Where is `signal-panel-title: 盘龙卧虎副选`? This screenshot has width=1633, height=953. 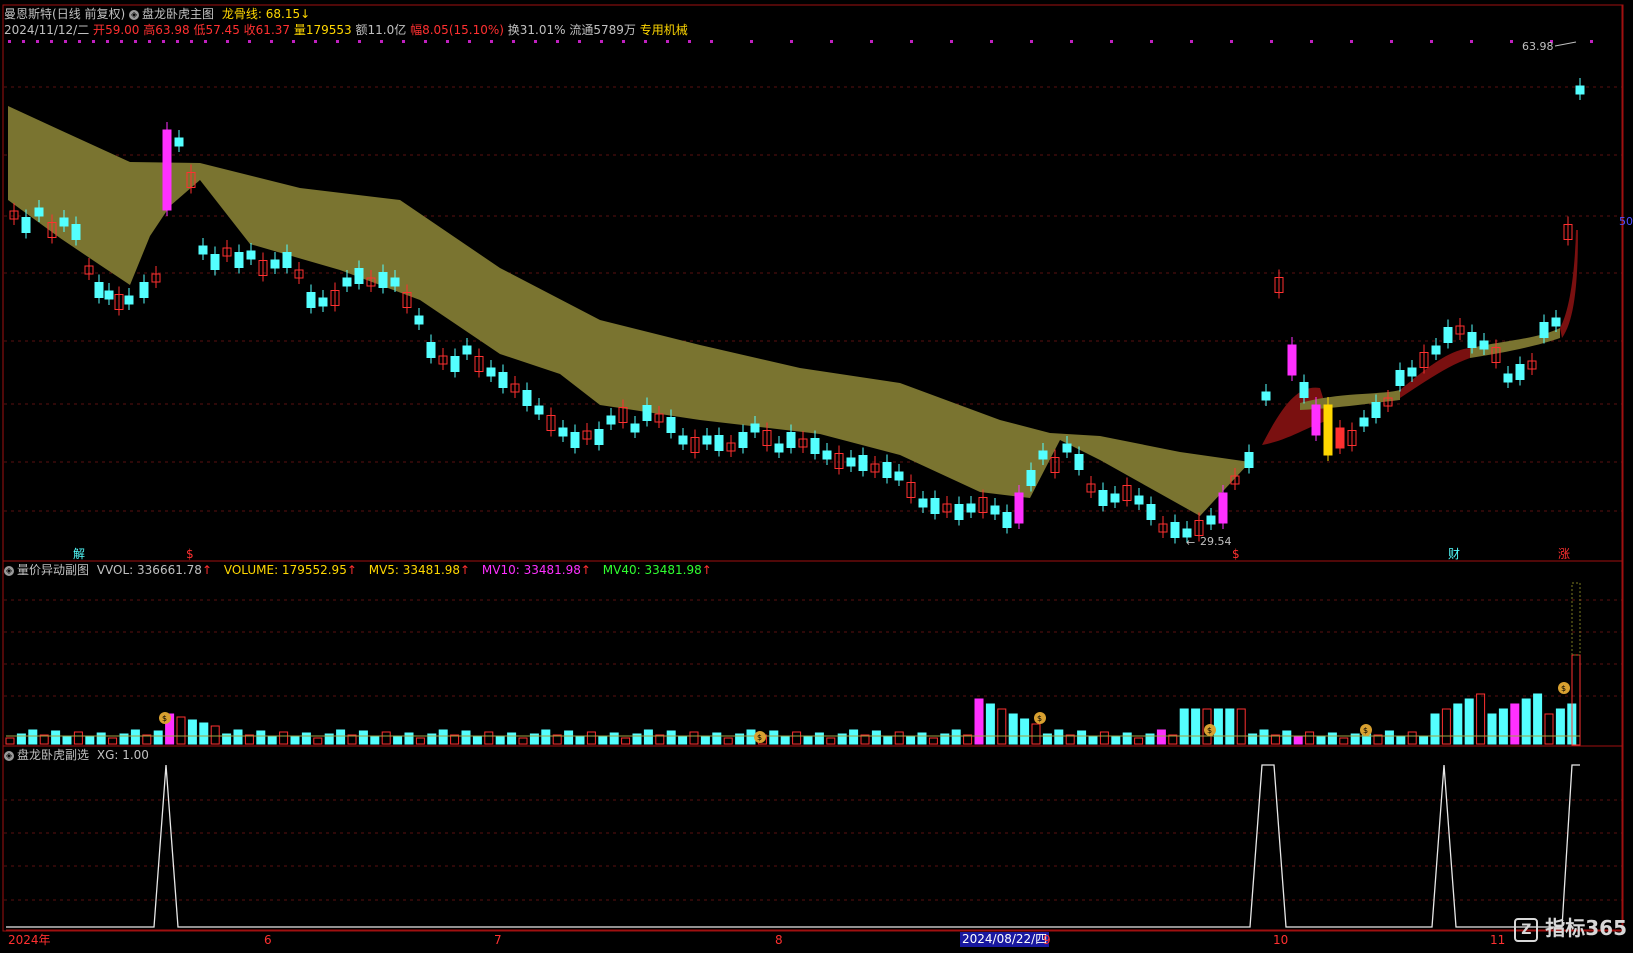
signal-panel-title: 盘龙卧虎副选 is located at coordinates (53, 755).